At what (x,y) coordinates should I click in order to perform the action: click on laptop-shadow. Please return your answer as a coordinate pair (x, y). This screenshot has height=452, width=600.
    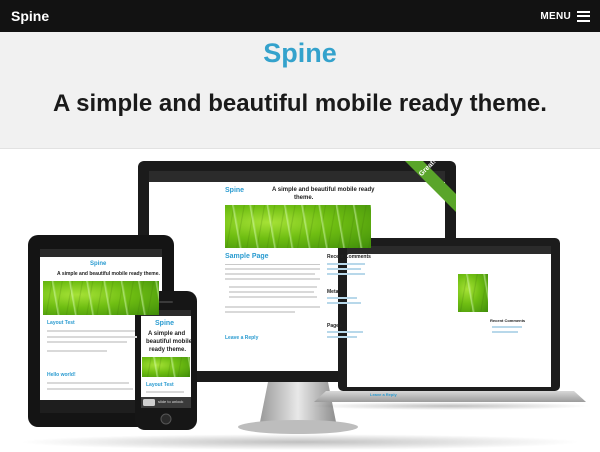
    Looking at the image, I should click on (450, 406).